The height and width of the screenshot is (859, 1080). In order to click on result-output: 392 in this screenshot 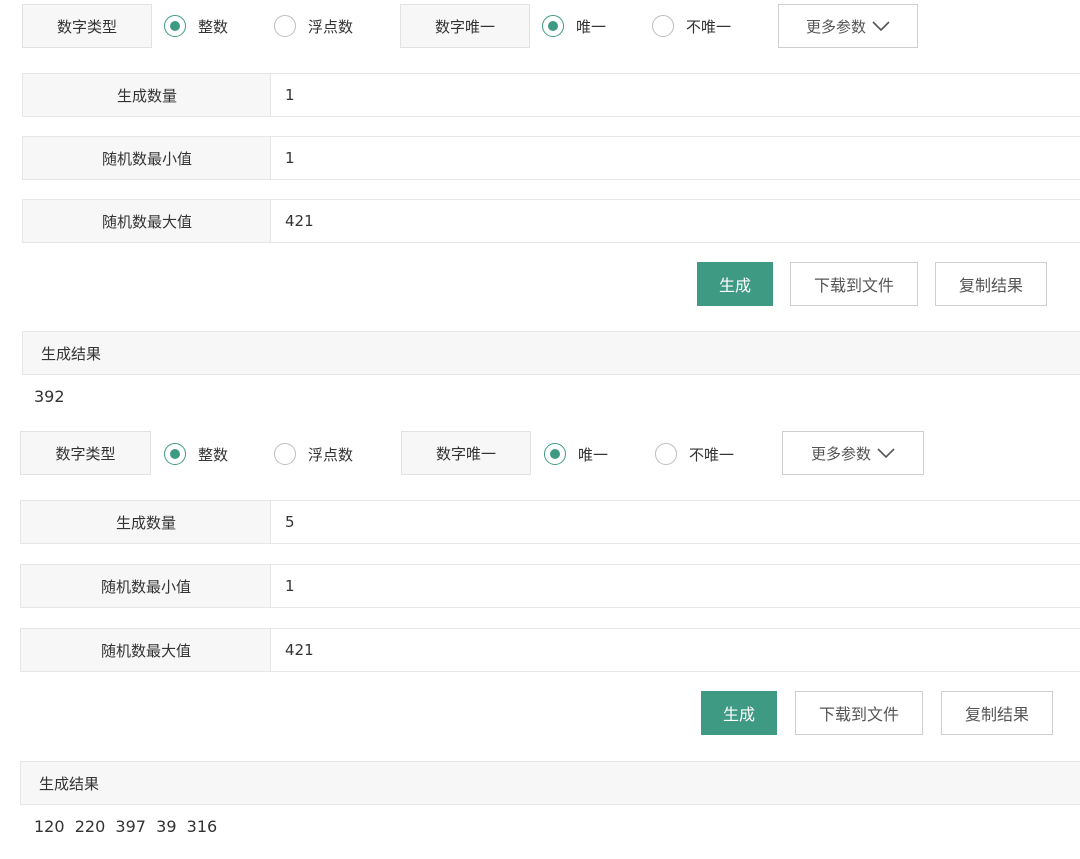, I will do `click(49, 396)`.